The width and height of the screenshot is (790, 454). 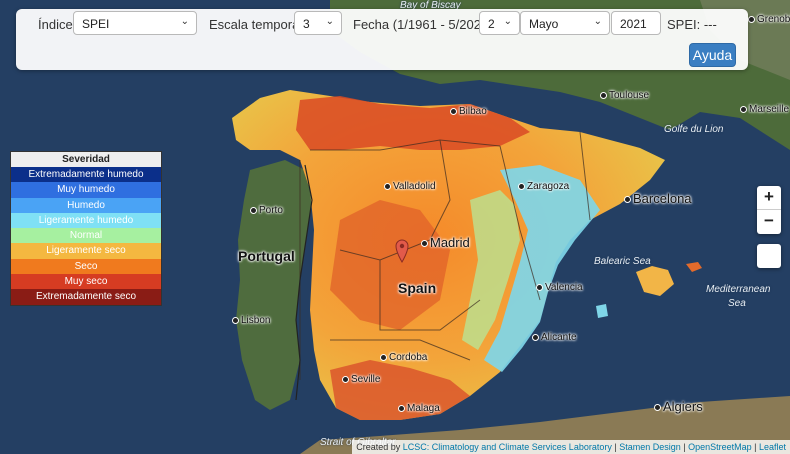 What do you see at coordinates (306, 24) in the screenshot?
I see `escala-select-value: 3` at bounding box center [306, 24].